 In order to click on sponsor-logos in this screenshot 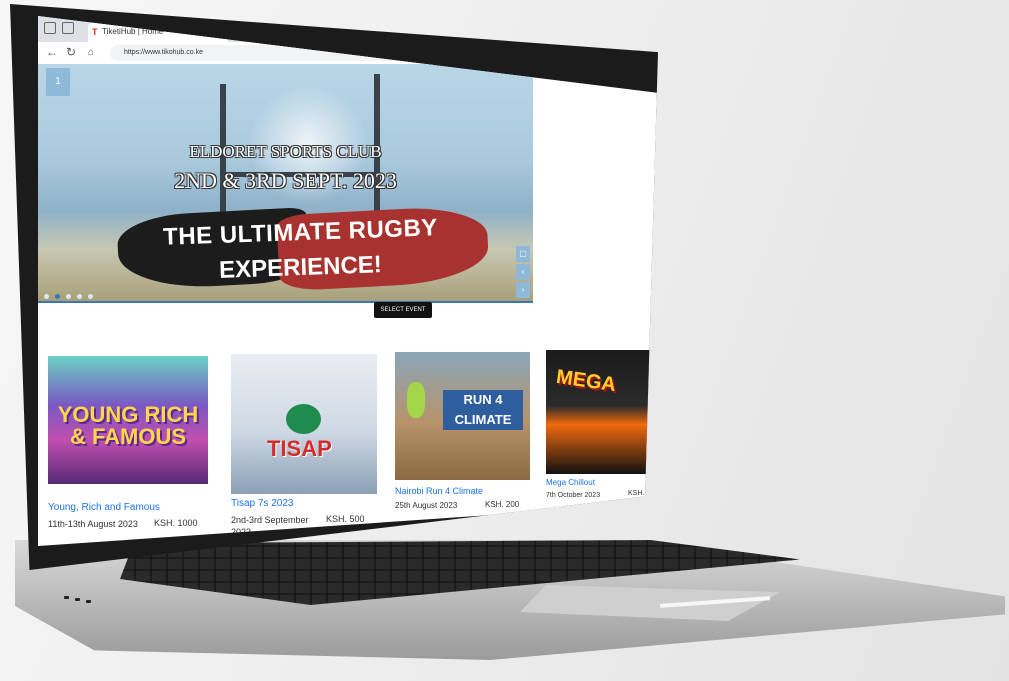, I will do `click(128, 490)`.